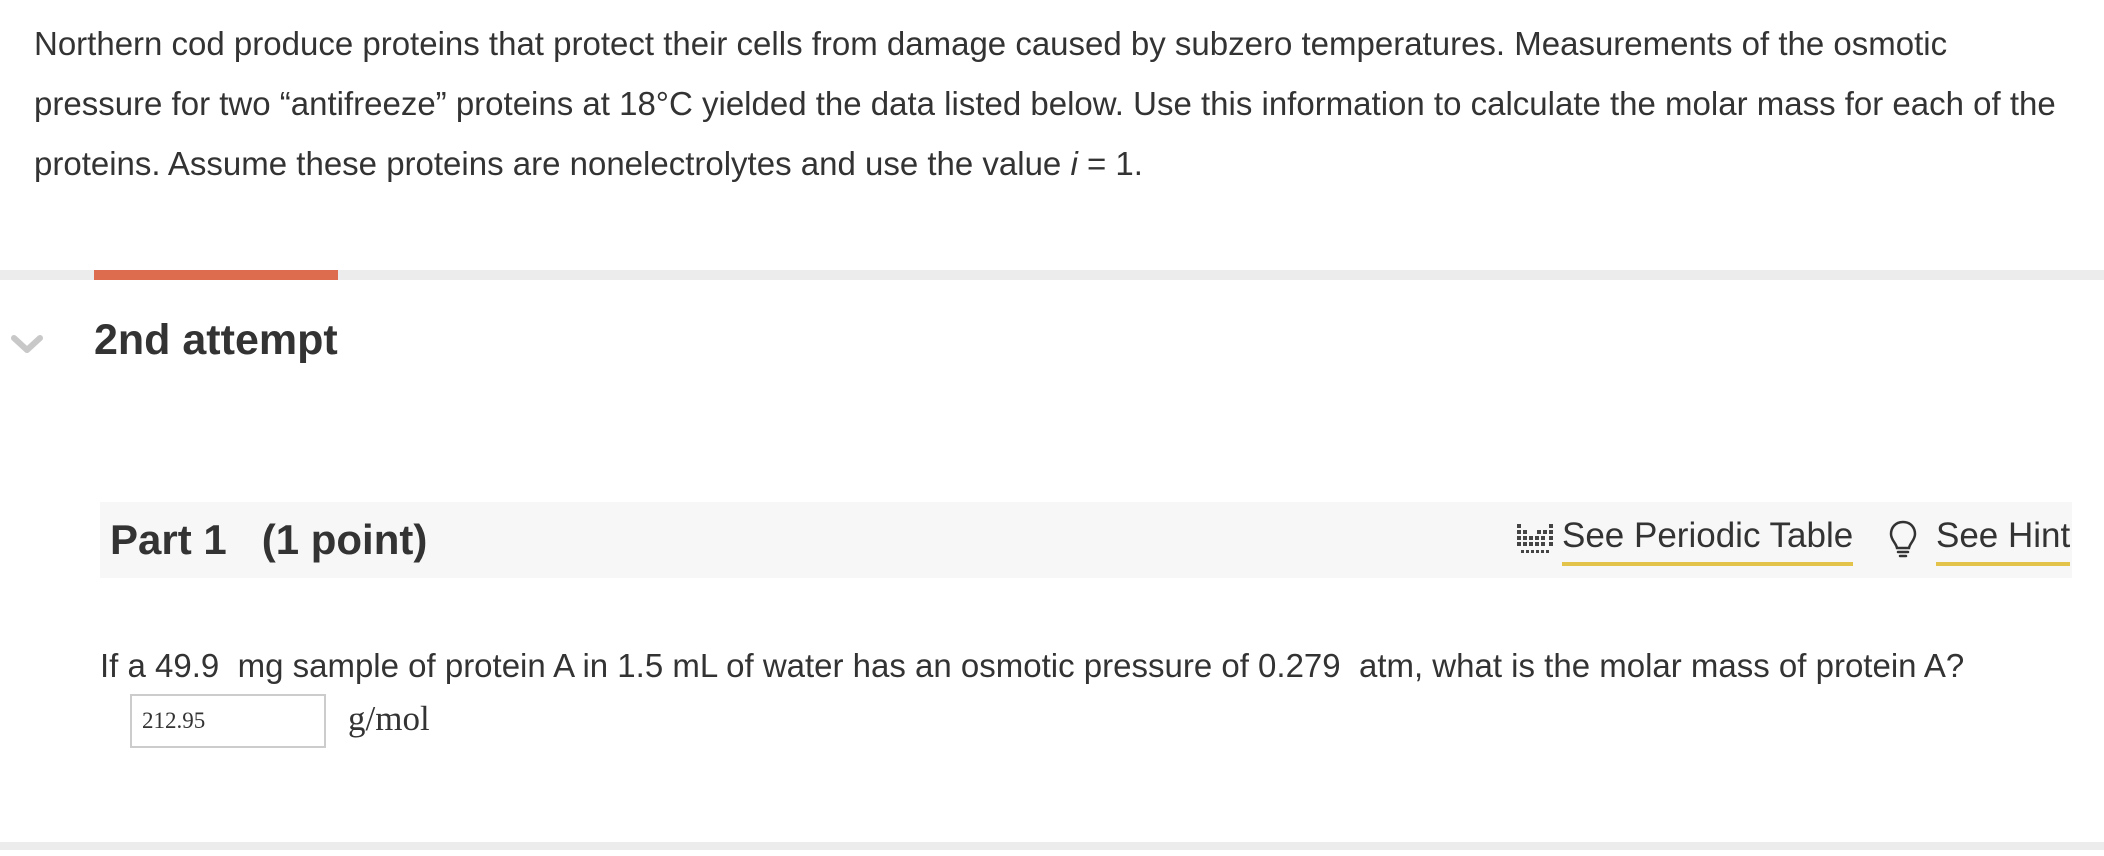  Describe the element at coordinates (1708, 539) in the screenshot. I see `see-periodic-table-label: See Periodic Table` at that location.